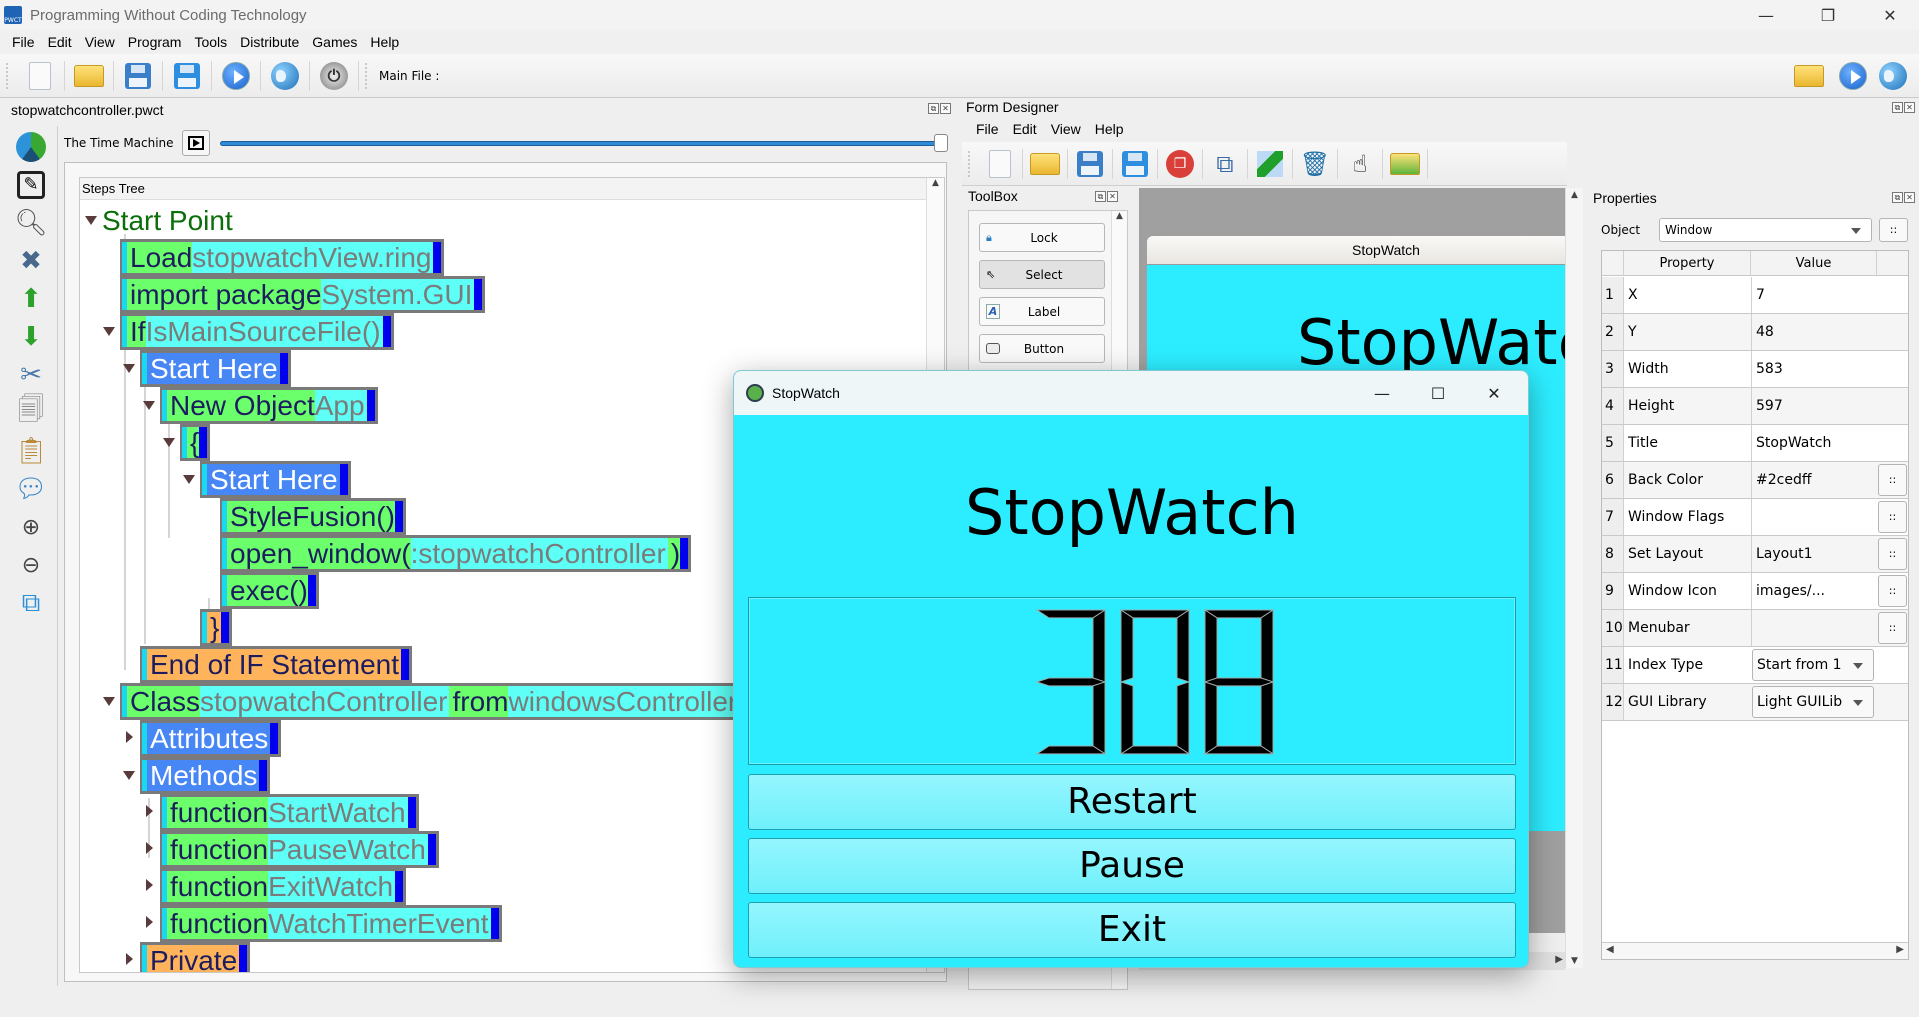 The width and height of the screenshot is (1919, 1017). I want to click on fd-menu-view: View, so click(1066, 129).